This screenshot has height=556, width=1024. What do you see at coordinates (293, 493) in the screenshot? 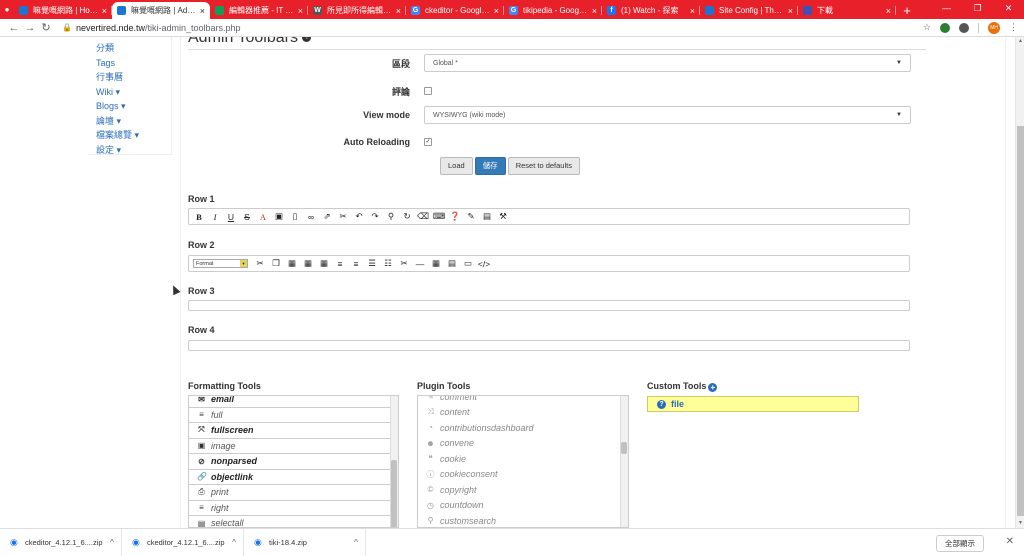
I see `formatting-tool-item: ⎙ print` at bounding box center [293, 493].